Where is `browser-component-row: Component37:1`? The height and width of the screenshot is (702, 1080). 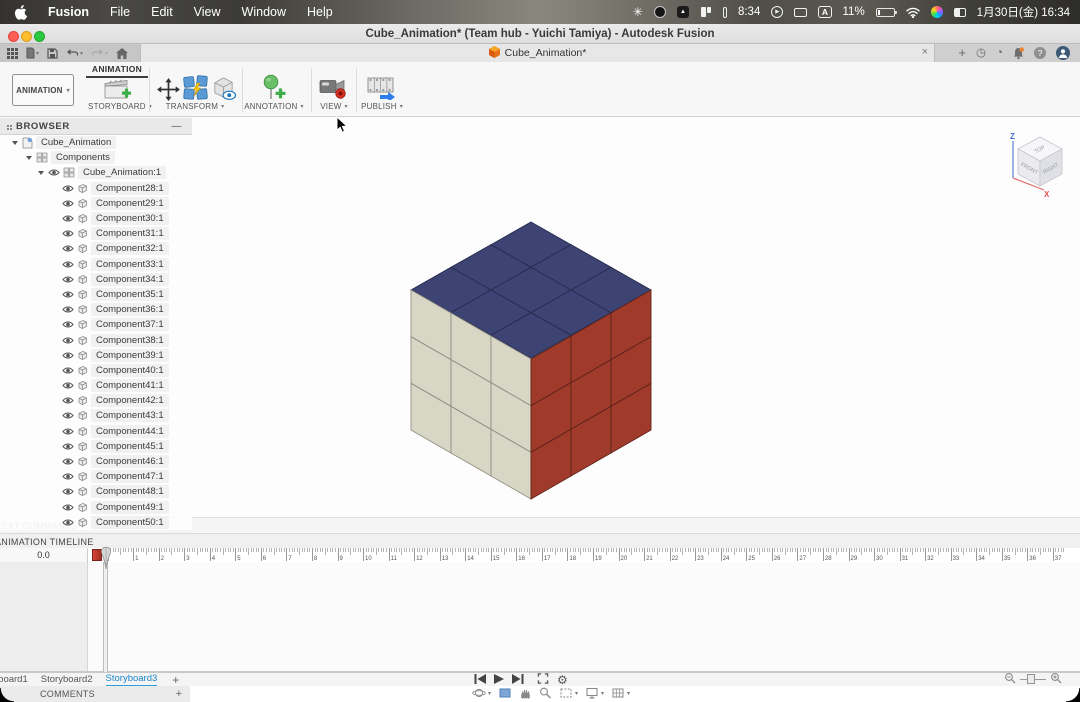 browser-component-row: Component37:1 is located at coordinates (96, 324).